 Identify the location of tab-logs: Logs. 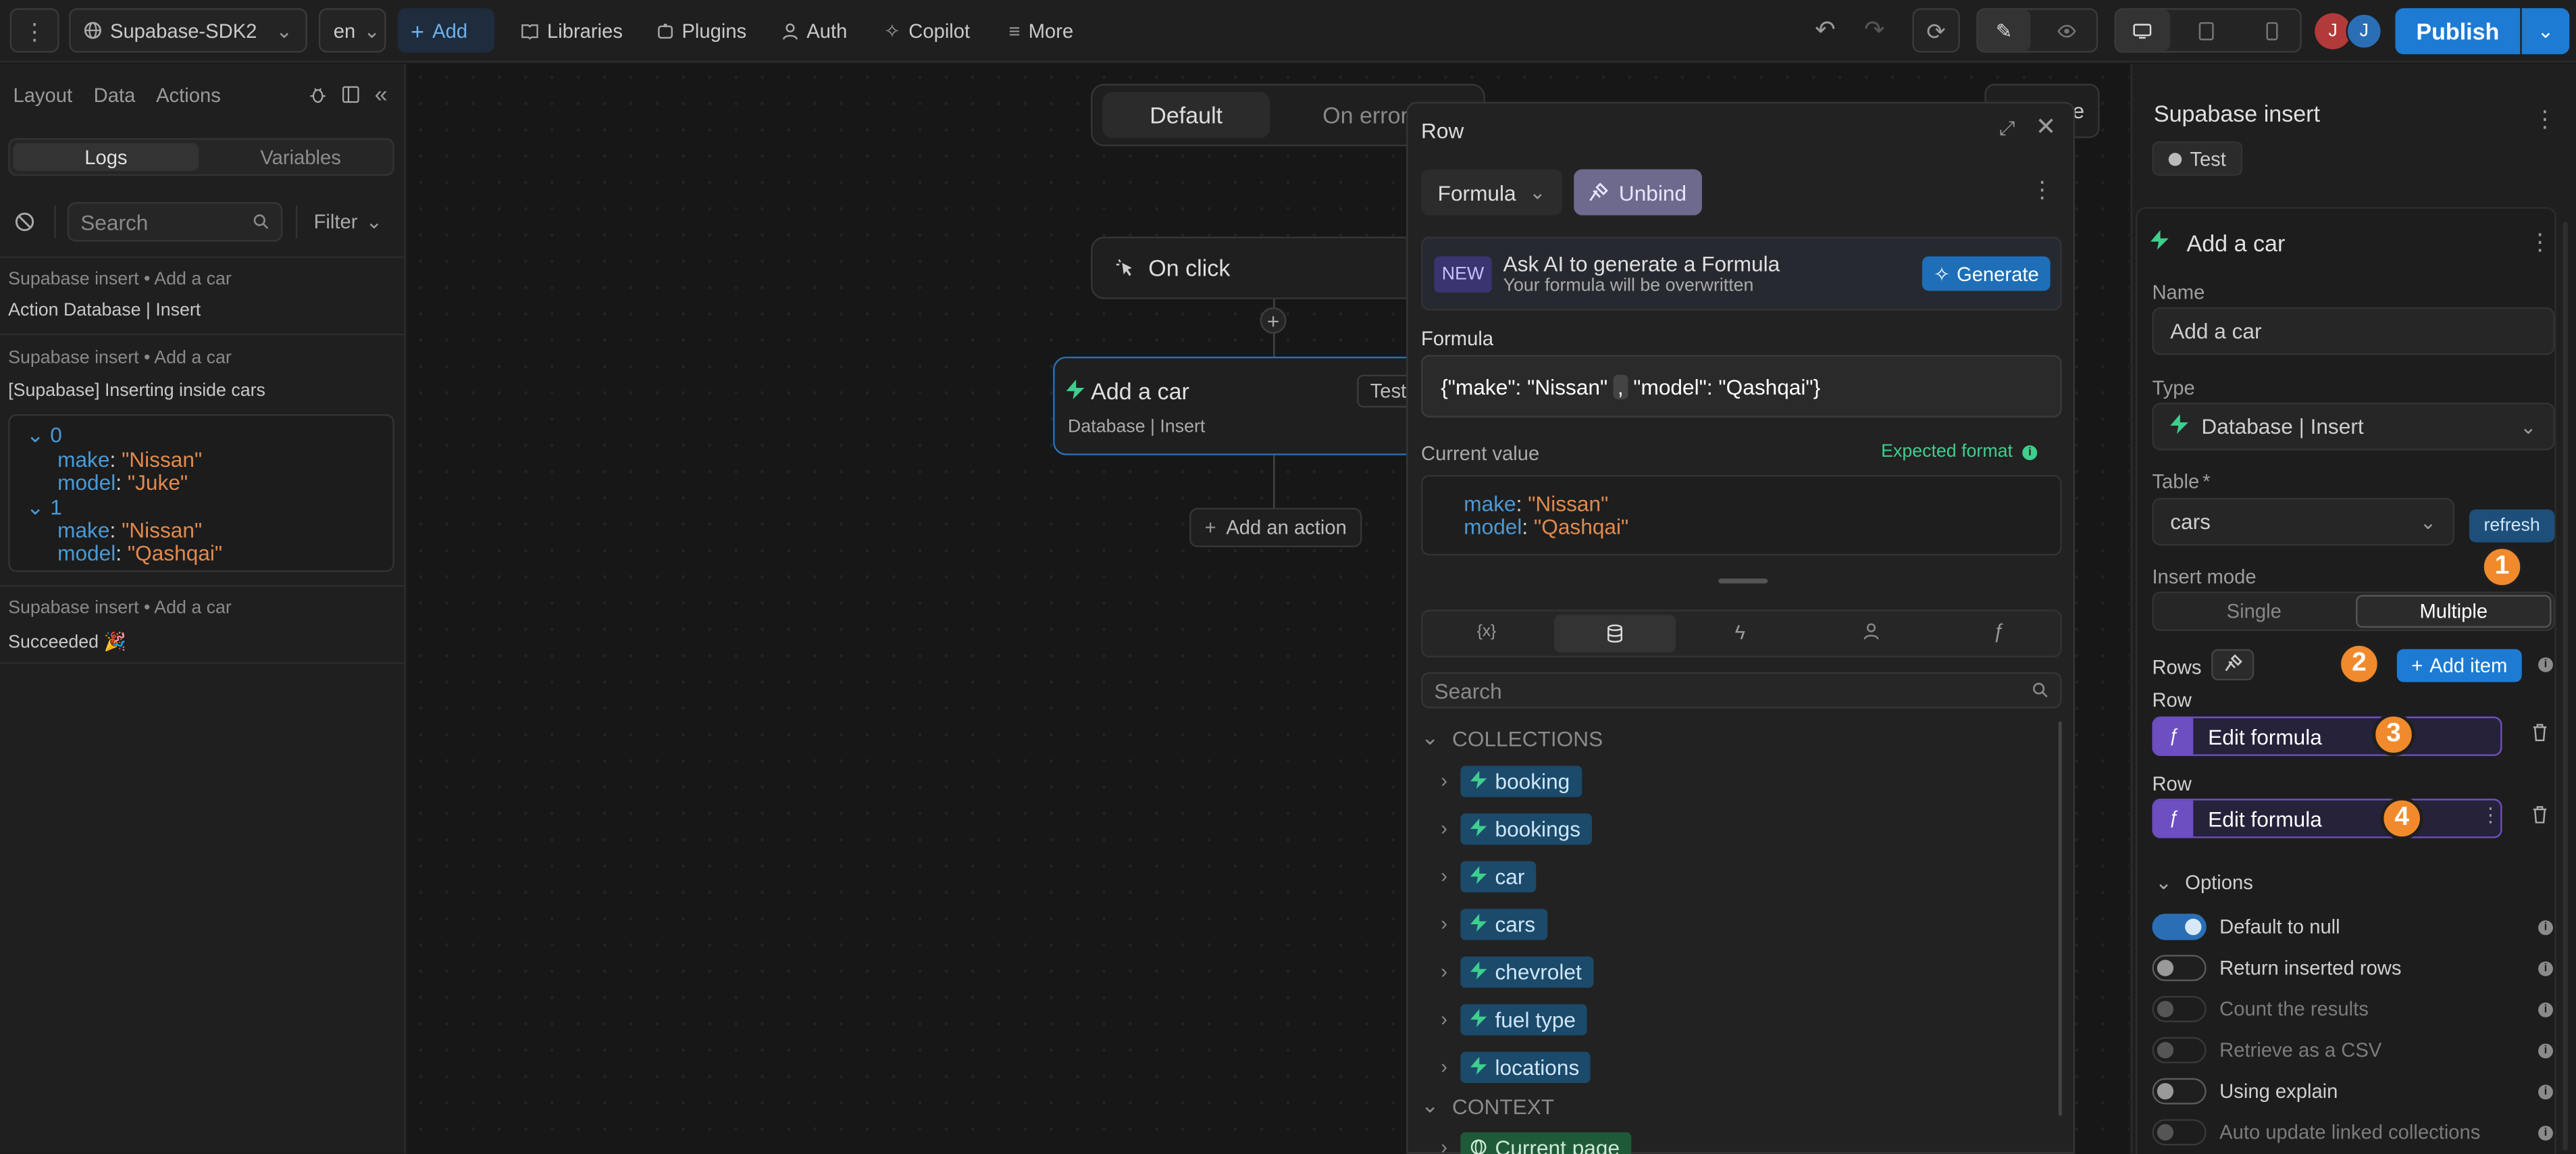
(106, 157).